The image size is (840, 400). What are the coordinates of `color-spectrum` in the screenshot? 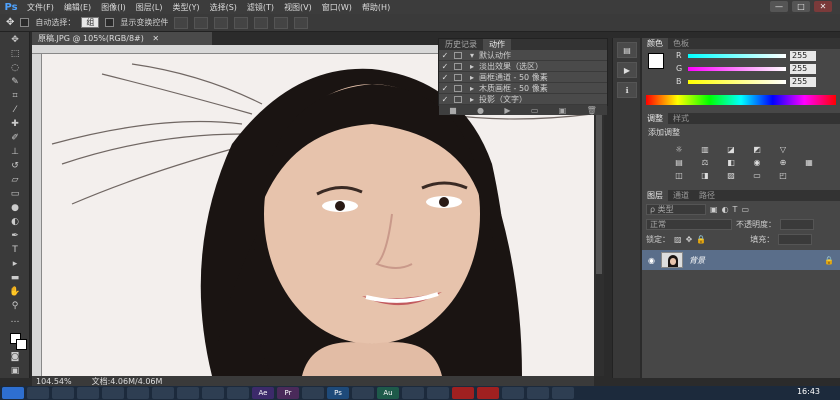 It's located at (741, 100).